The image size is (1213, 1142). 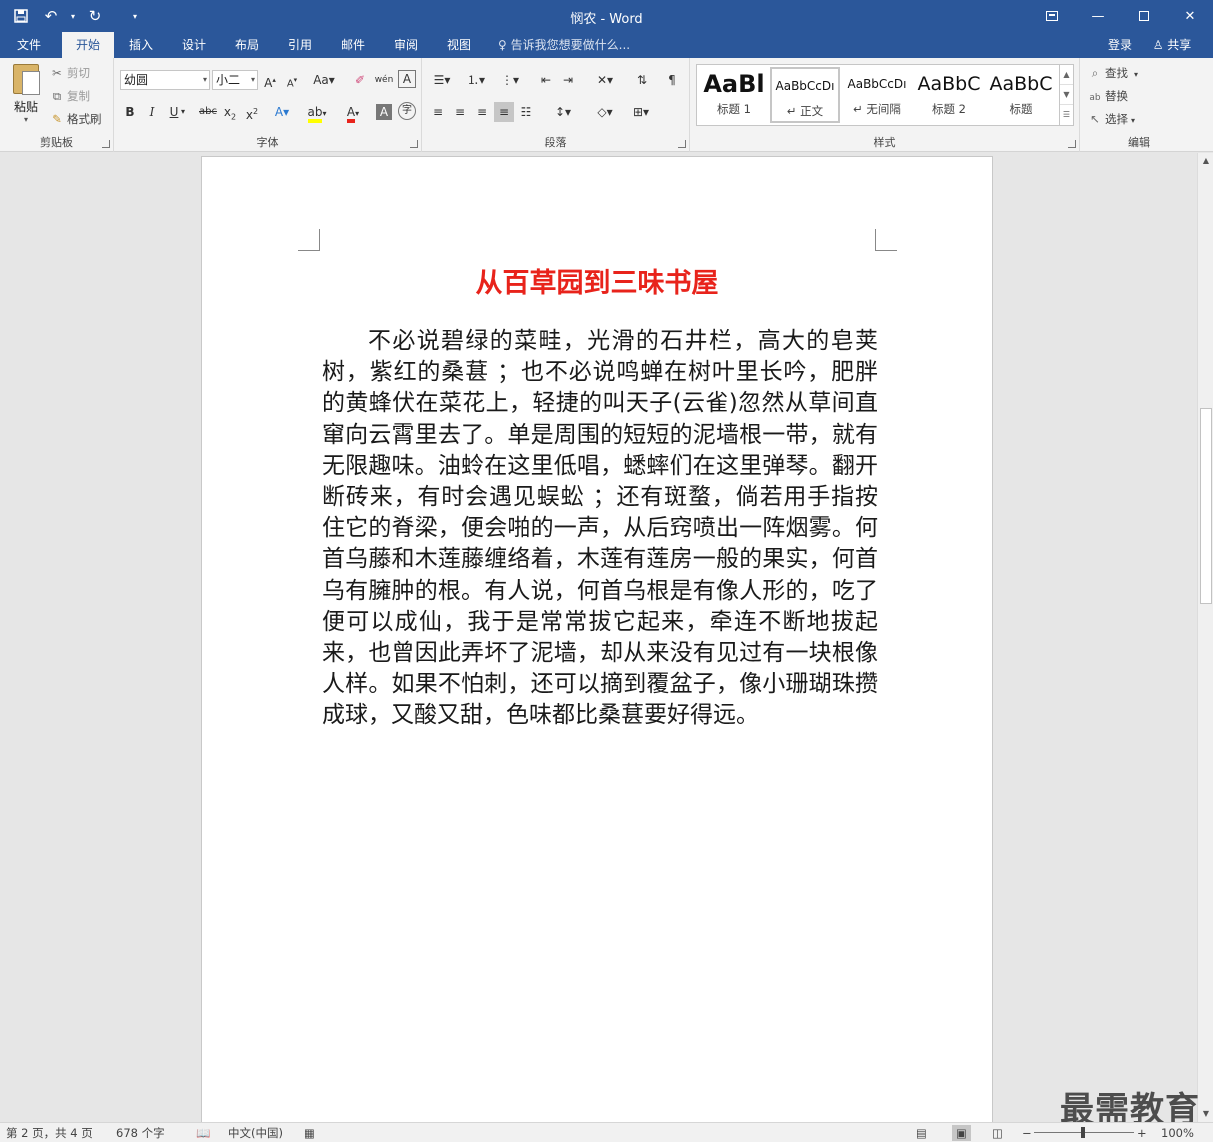 I want to click on decrease-indent-icon: ⇤, so click(x=546, y=80).